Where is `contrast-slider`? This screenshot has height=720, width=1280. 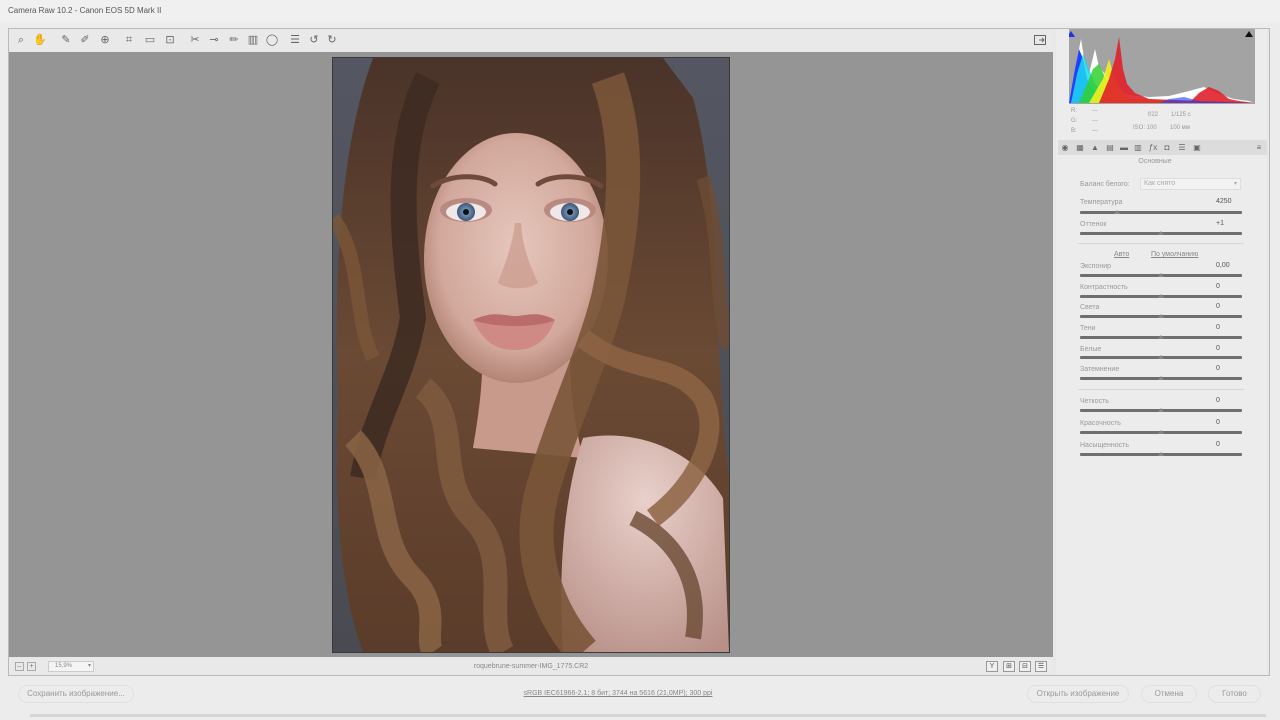 contrast-slider is located at coordinates (1161, 296).